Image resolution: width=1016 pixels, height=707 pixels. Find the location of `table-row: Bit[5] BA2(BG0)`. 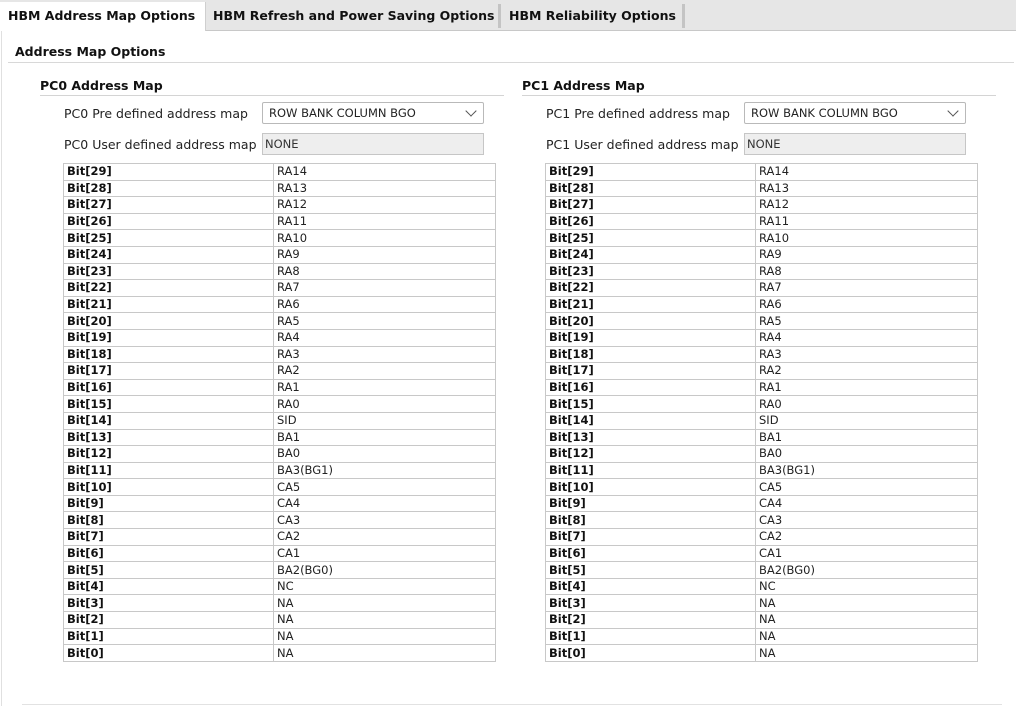

table-row: Bit[5] BA2(BG0) is located at coordinates (761, 570).